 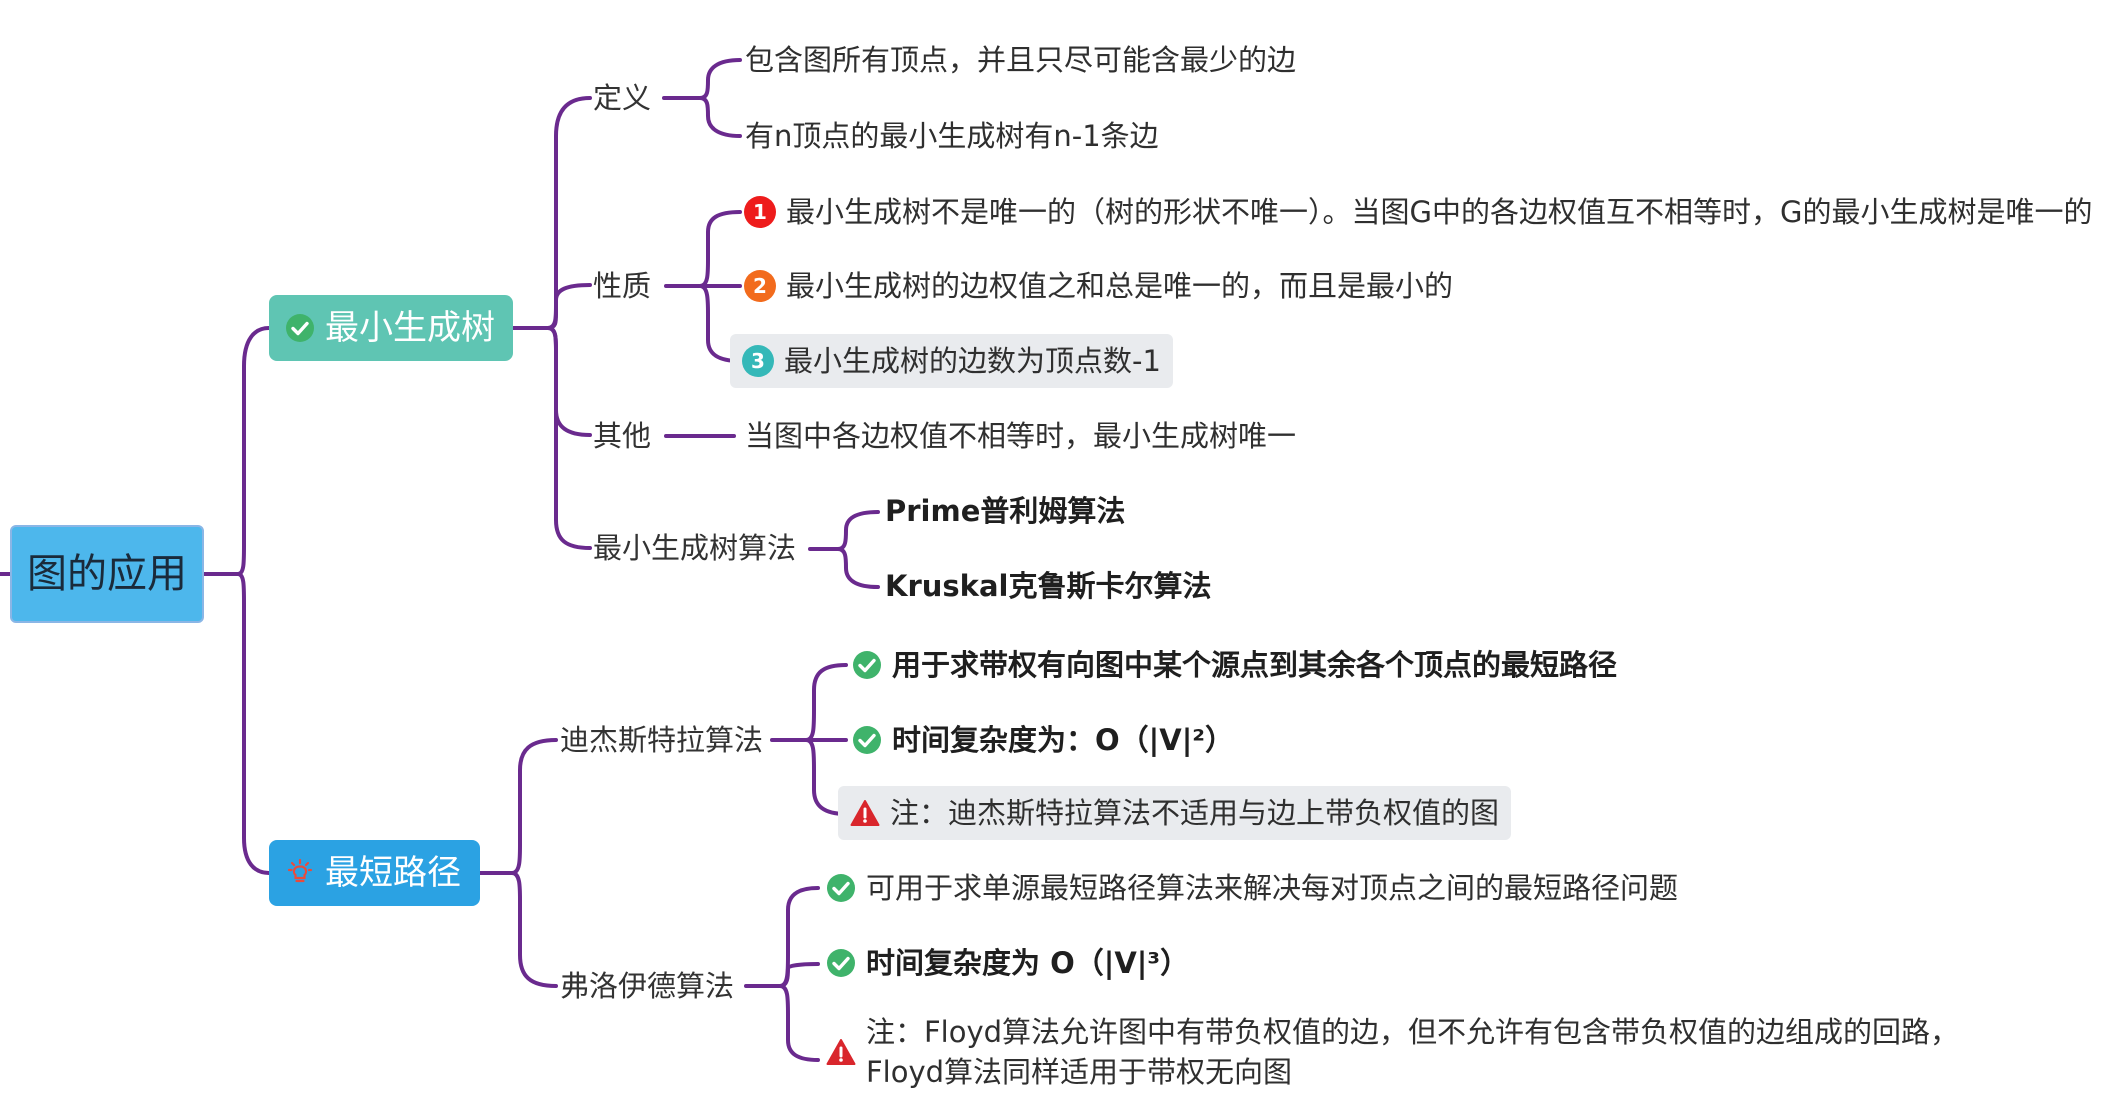 I want to click on leaf-text: 有n顶点的最小生成树有n-1条边, so click(x=952, y=136).